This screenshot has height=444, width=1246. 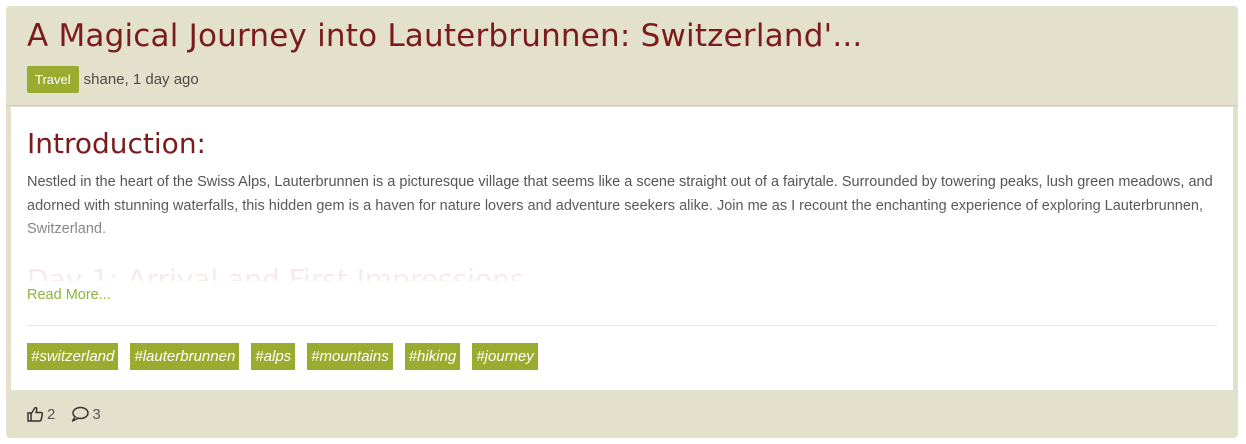 What do you see at coordinates (505, 356) in the screenshot?
I see `tag-journey: #journey` at bounding box center [505, 356].